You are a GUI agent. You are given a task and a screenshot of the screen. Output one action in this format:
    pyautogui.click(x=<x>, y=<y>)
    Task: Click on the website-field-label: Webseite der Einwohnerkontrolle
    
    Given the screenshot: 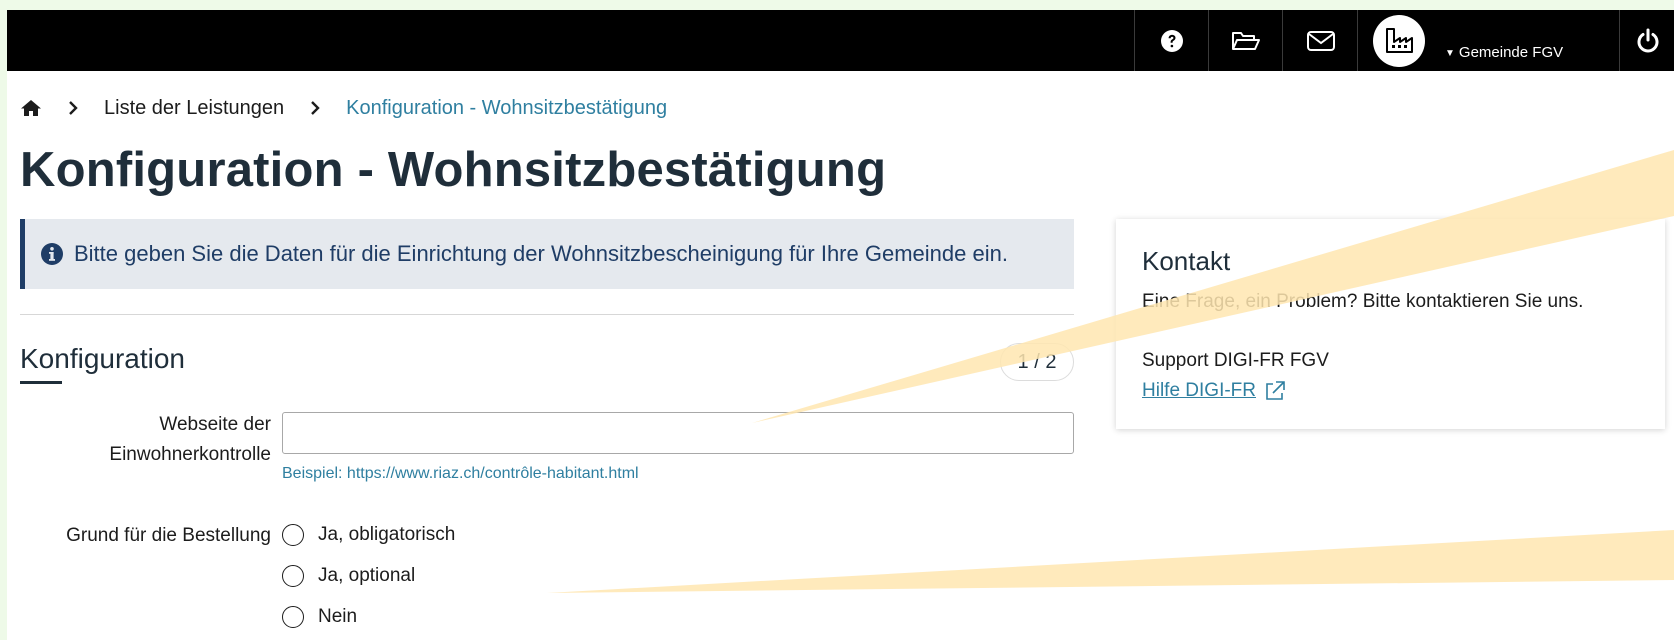 What is the action you would take?
    pyautogui.click(x=190, y=439)
    